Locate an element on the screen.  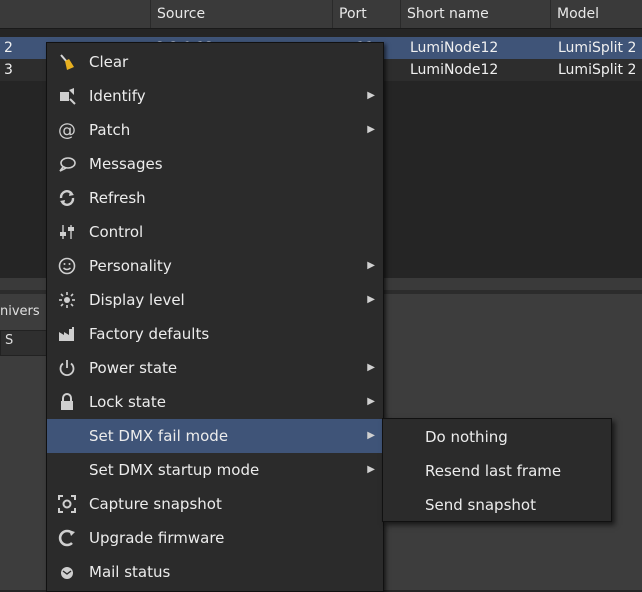
mail-icon is located at coordinates (67, 572).